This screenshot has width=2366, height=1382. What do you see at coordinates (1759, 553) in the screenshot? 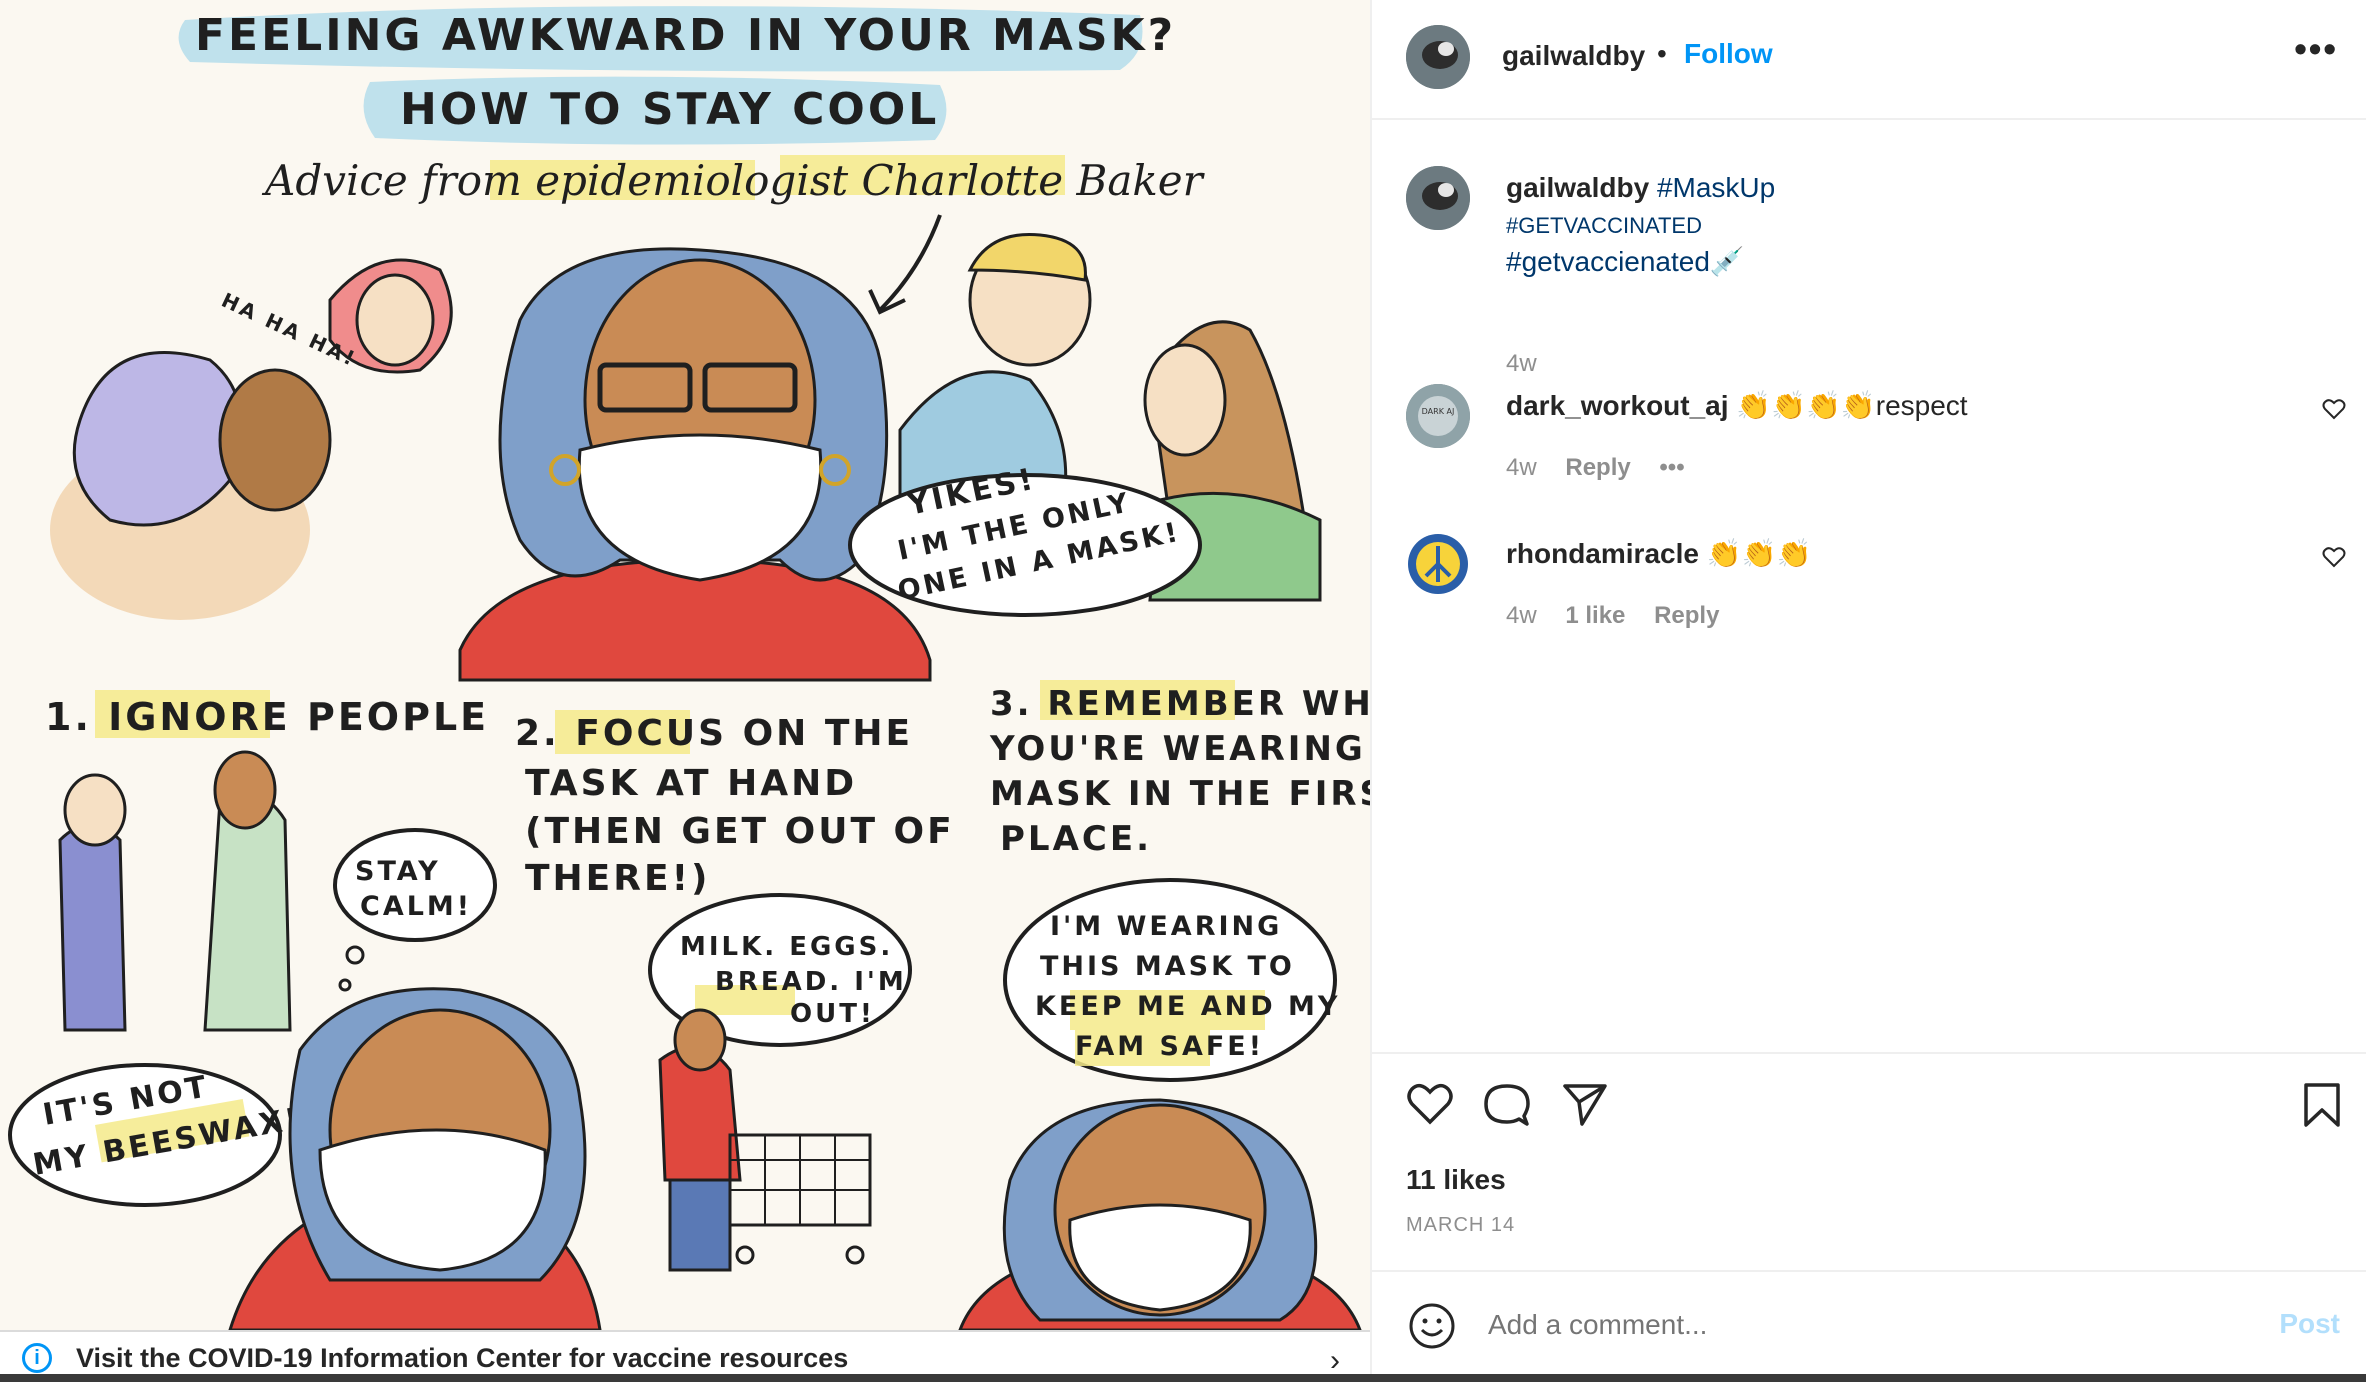
I see `comment-text: 👏👏👏` at bounding box center [1759, 553].